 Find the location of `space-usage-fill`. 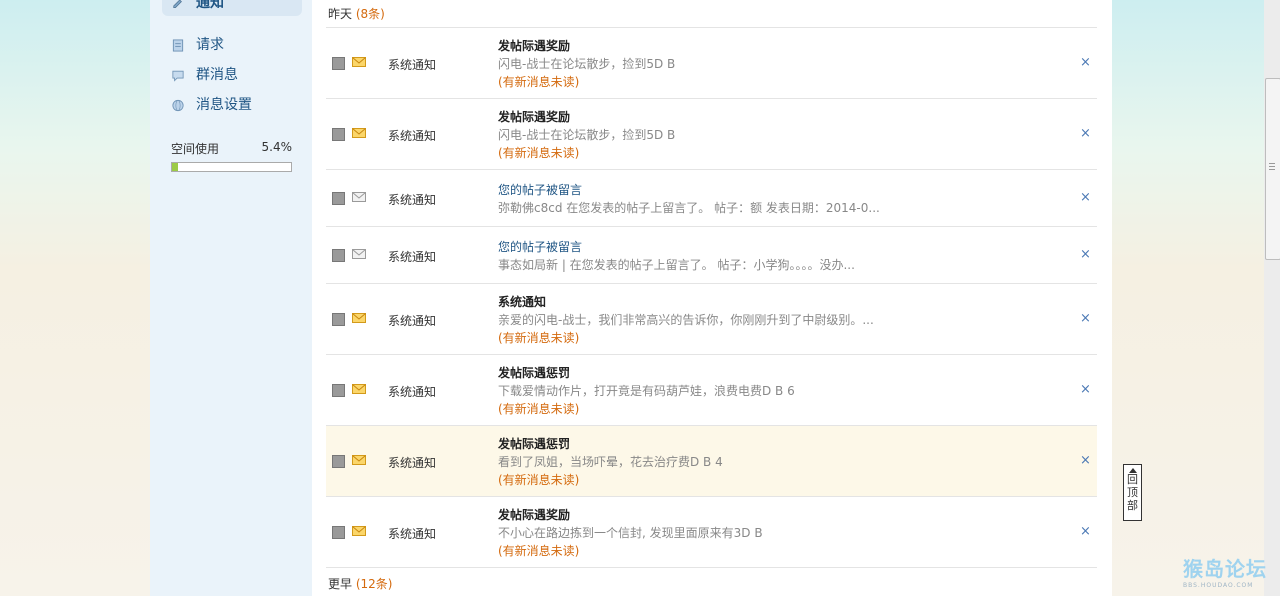

space-usage-fill is located at coordinates (175, 167).